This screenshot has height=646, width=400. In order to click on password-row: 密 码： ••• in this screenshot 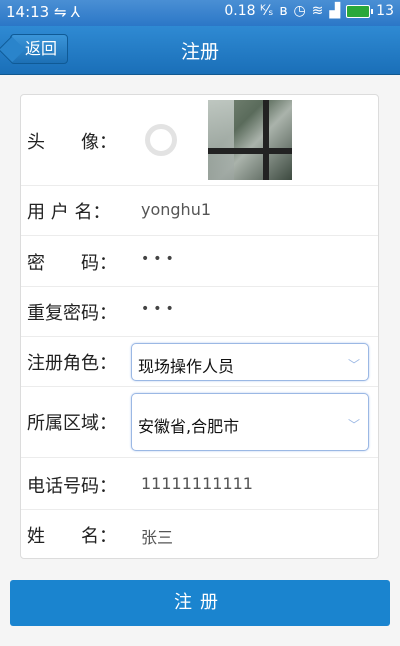, I will do `click(199, 261)`.